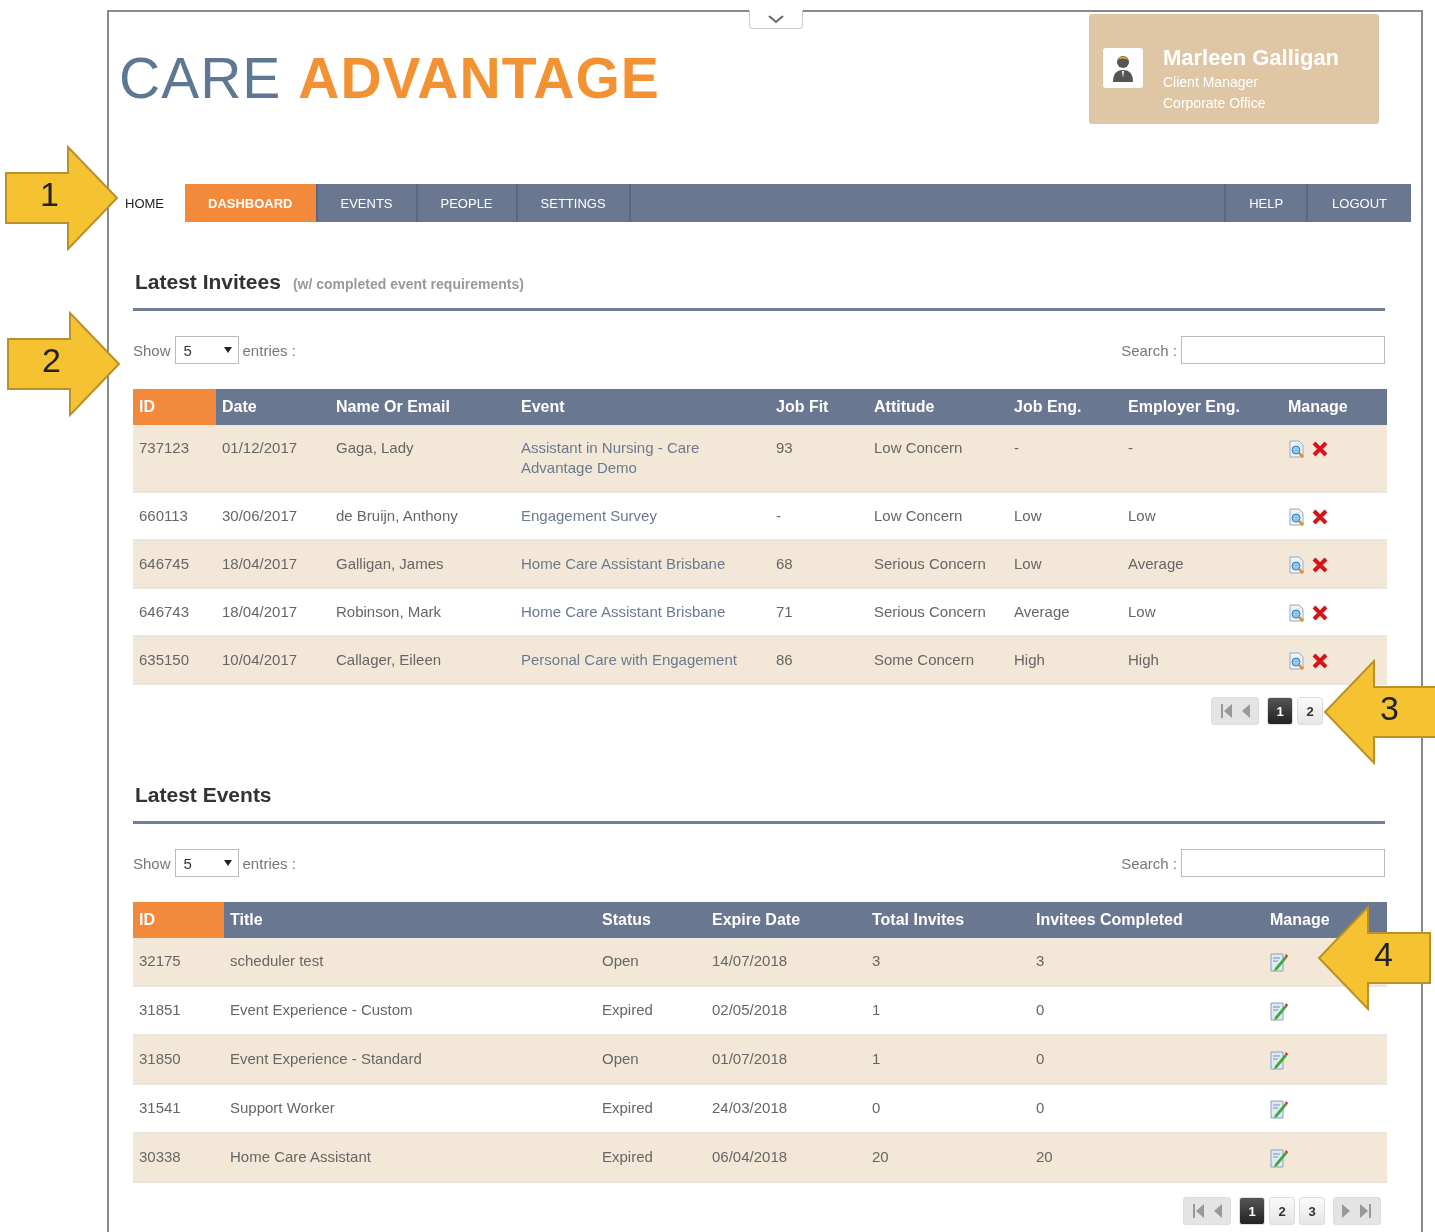  What do you see at coordinates (178, 1158) in the screenshot?
I see `table-cell: 30338` at bounding box center [178, 1158].